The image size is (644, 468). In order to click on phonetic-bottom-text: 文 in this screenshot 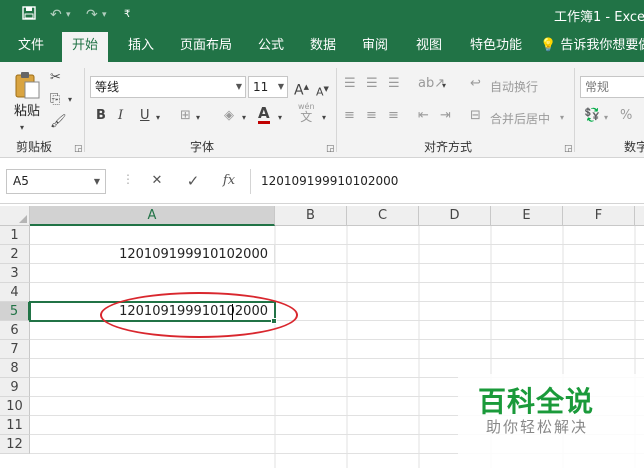, I will do `click(306, 117)`.